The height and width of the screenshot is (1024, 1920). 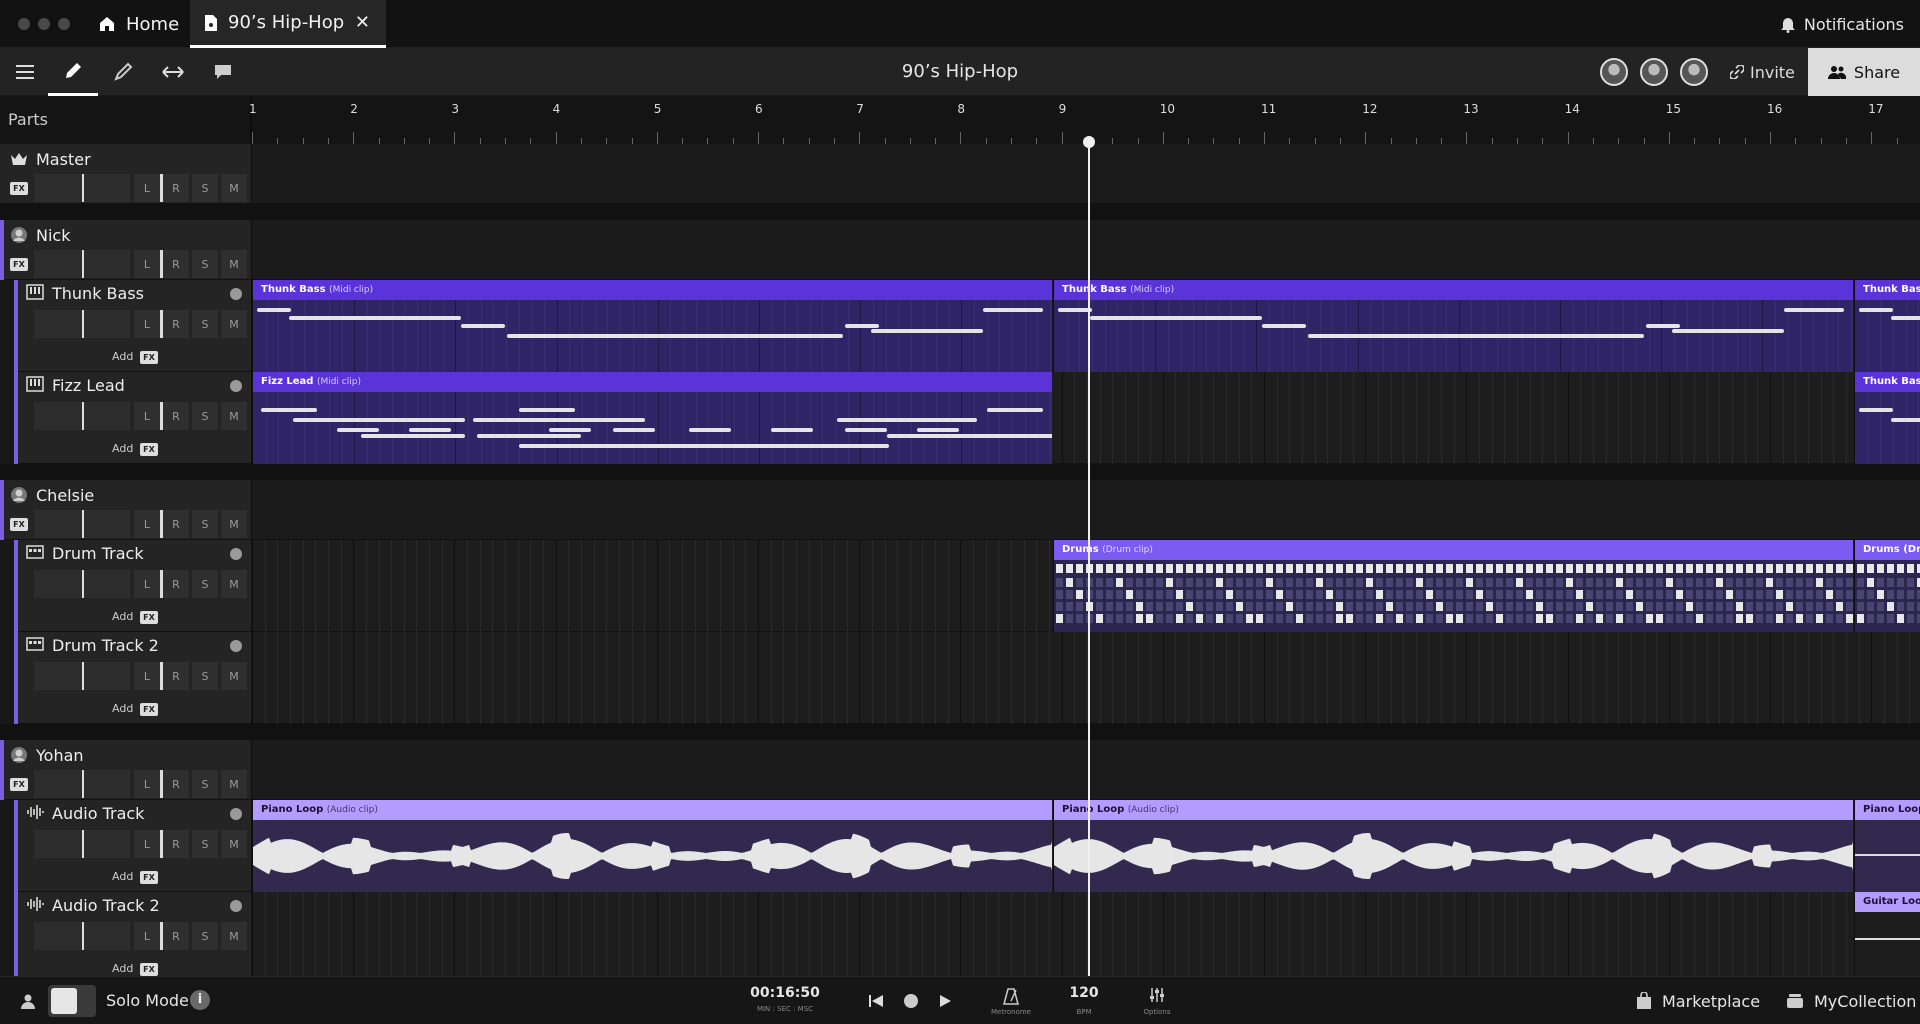 What do you see at coordinates (200, 1000) in the screenshot?
I see `info-icon: i` at bounding box center [200, 1000].